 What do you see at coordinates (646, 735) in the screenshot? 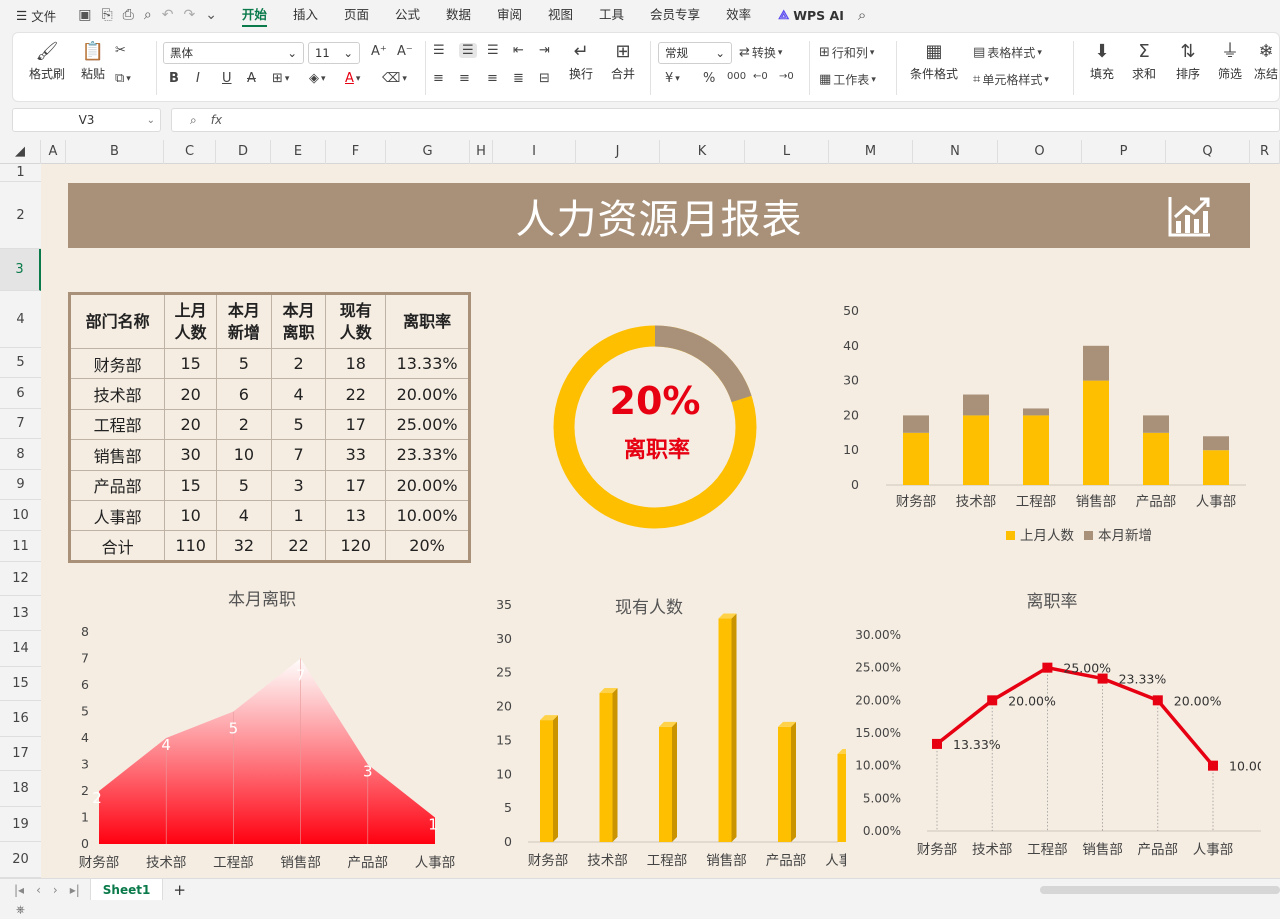
I see `current-headcount-bar-chart: 现有人数 0 5 10 15 20 25 30 35 财务部 技术部 工程部 销售部 产品部 人事部` at bounding box center [646, 735].